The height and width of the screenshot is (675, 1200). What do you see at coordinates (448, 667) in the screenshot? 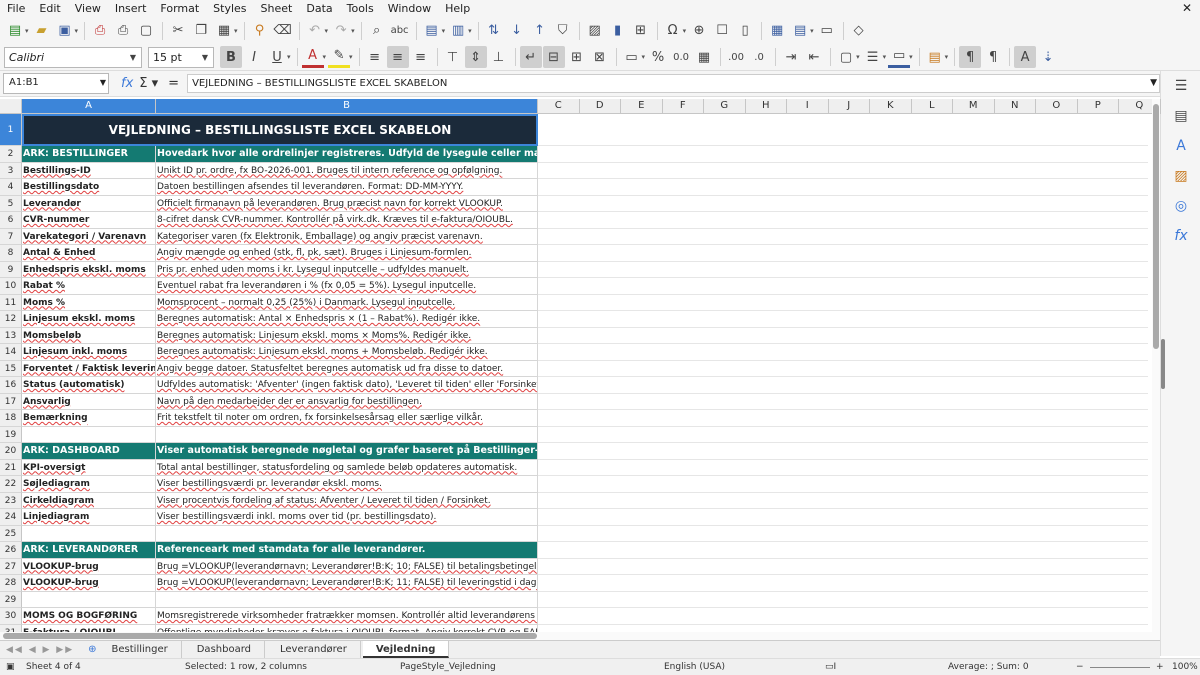
I see `page-style: PageStyle_Vejledning` at bounding box center [448, 667].